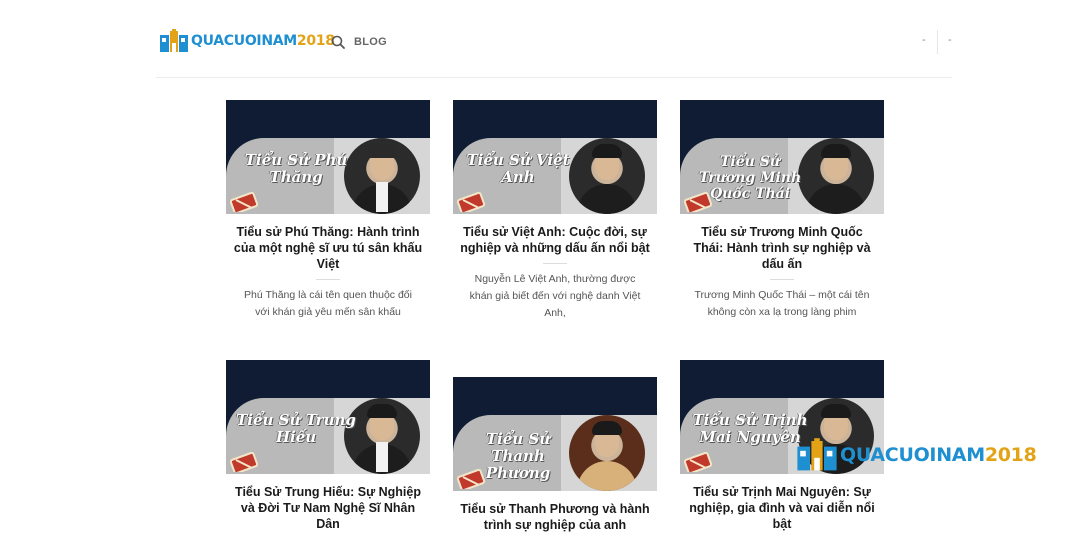  I want to click on nav-blog-link: BLOG, so click(370, 42).